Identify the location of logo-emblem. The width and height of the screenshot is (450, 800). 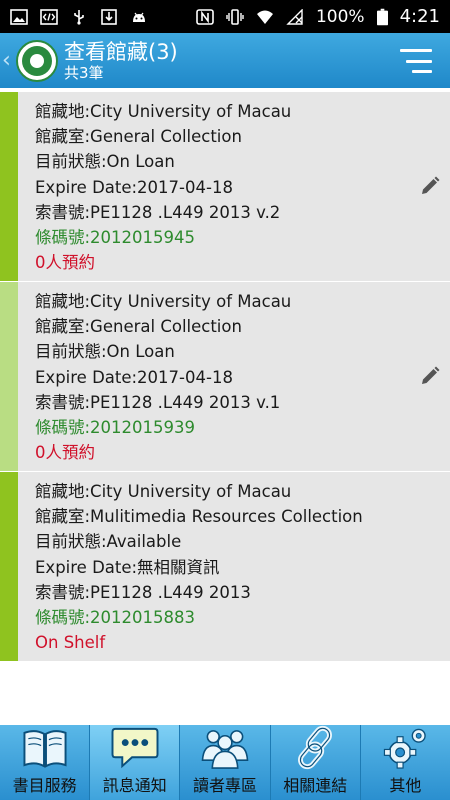
(37, 60).